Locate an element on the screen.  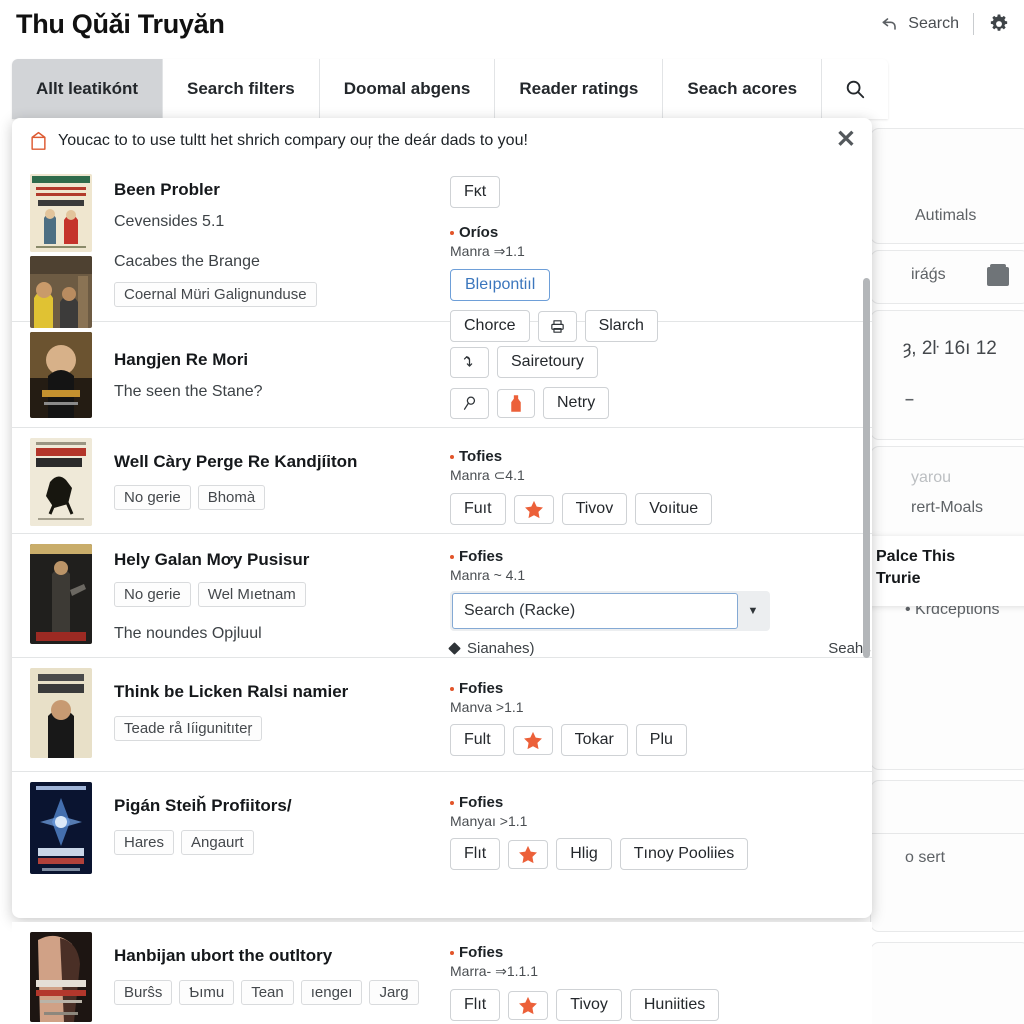
tab-doomal-abgens: Doomal abgens is located at coordinates (407, 89).